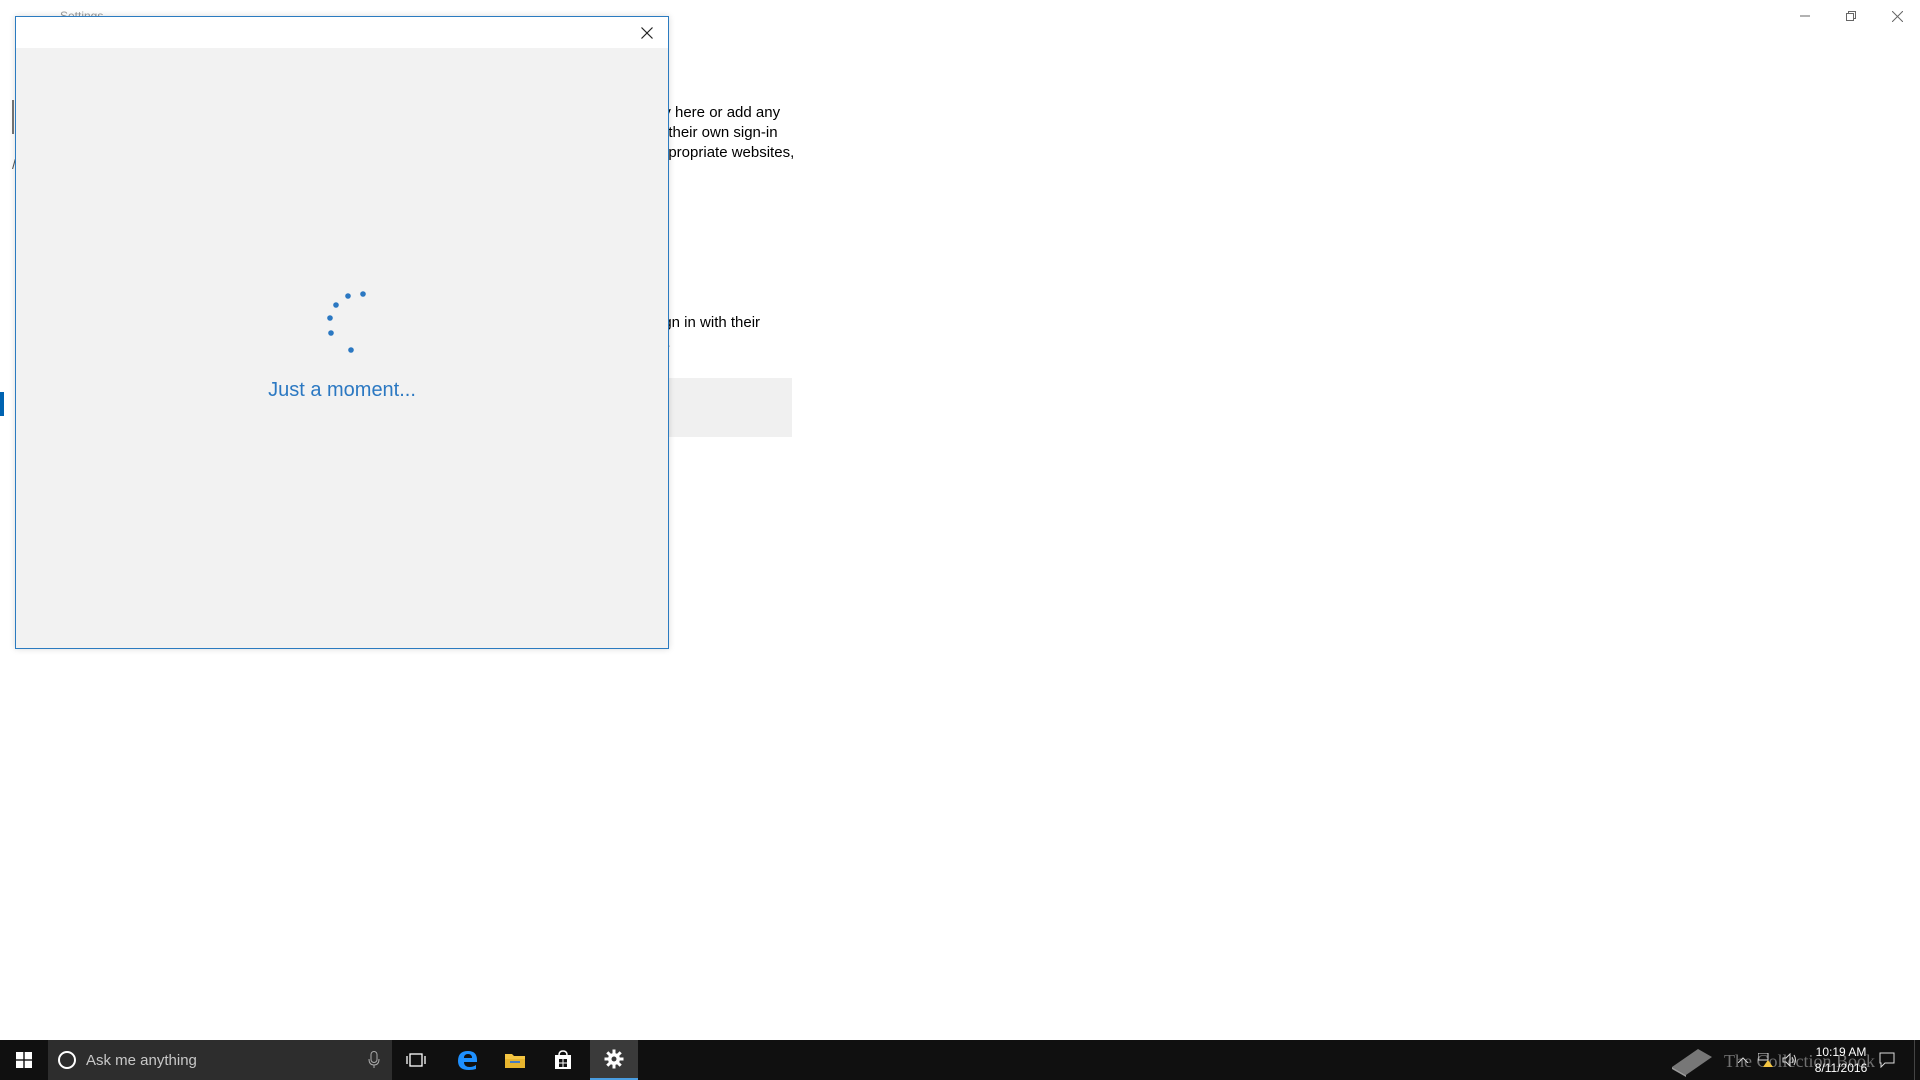 This screenshot has height=1080, width=1920. I want to click on settings-app-button, so click(614, 1060).